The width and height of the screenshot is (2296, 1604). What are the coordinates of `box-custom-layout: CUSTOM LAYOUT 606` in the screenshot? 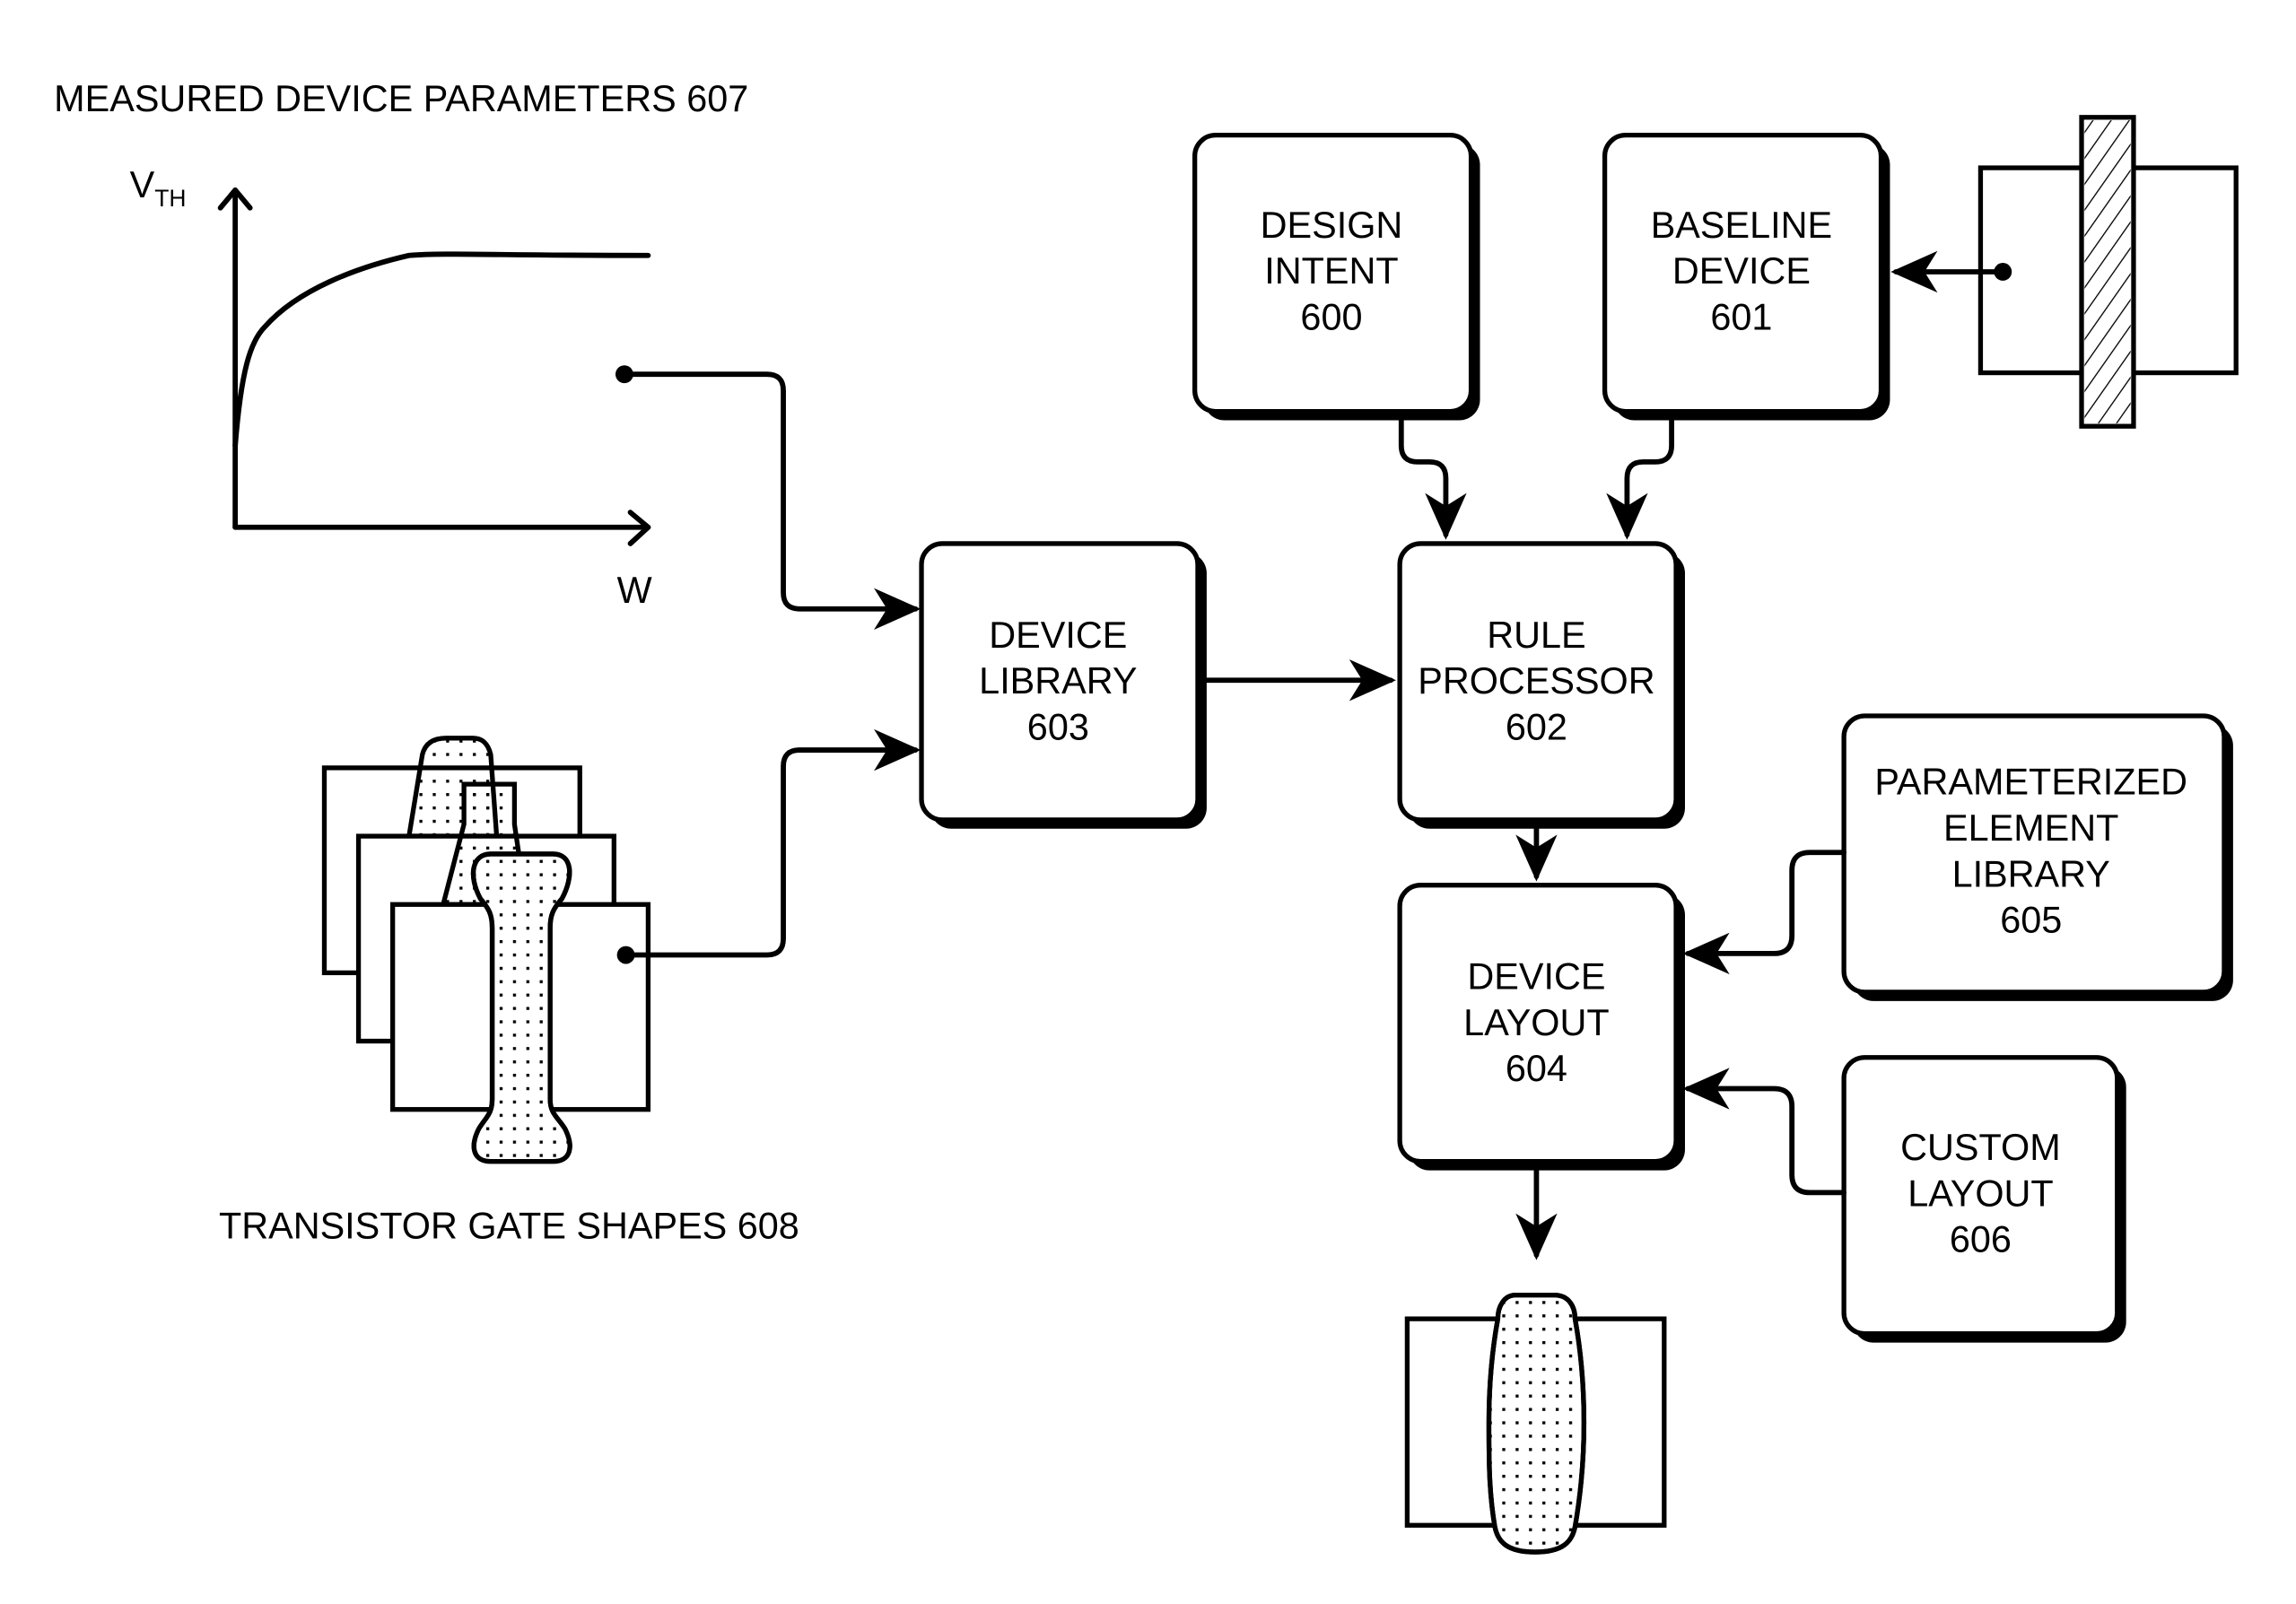 It's located at (1984, 1199).